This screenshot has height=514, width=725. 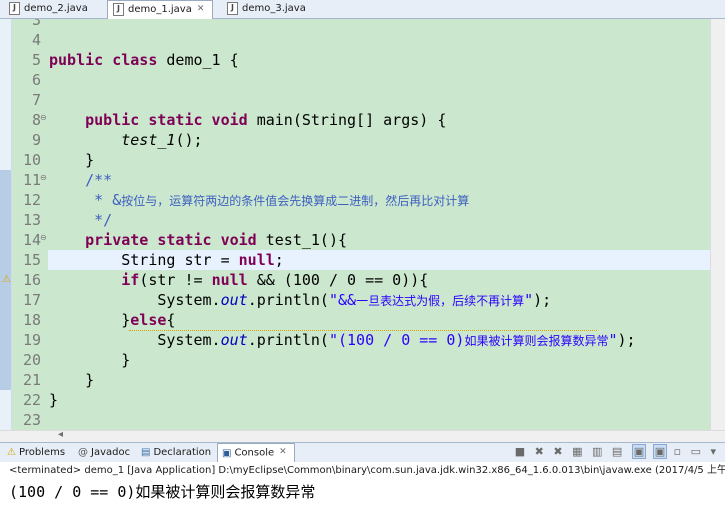 What do you see at coordinates (355, 180) in the screenshot?
I see `code-line: 11 ⊖ /**` at bounding box center [355, 180].